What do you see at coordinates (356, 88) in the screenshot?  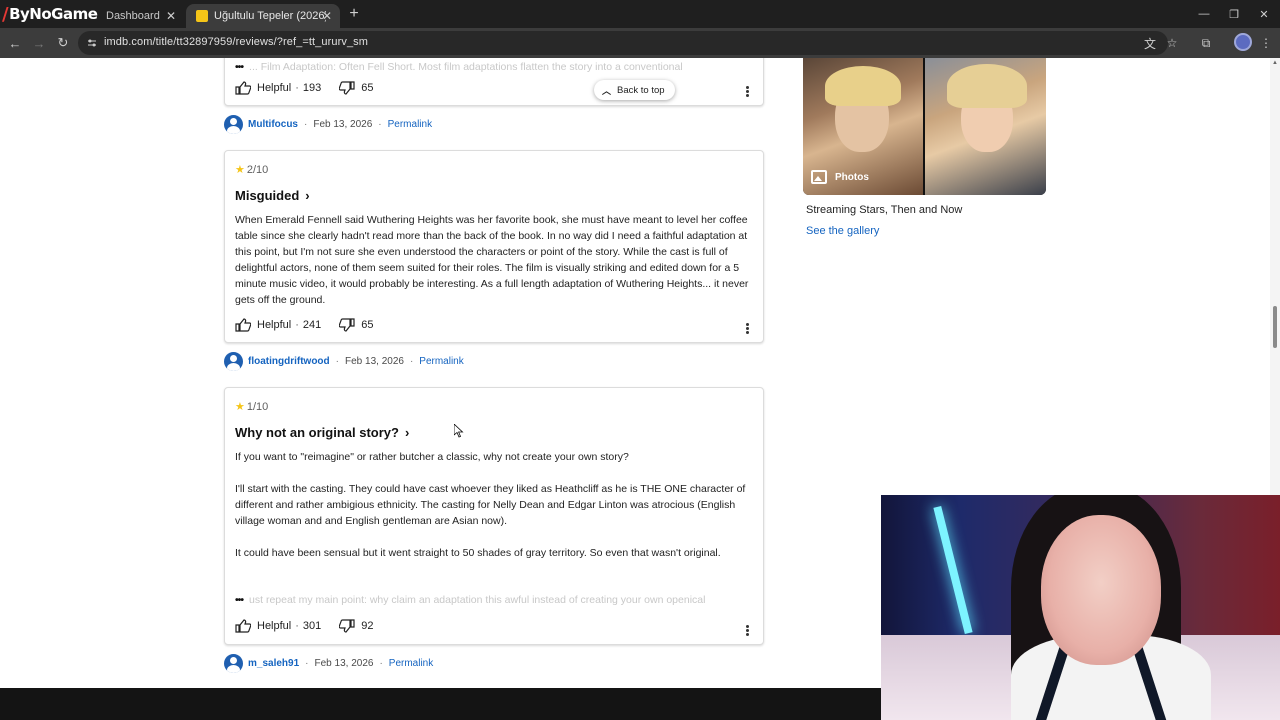 I see `not-helpful-group: 65` at bounding box center [356, 88].